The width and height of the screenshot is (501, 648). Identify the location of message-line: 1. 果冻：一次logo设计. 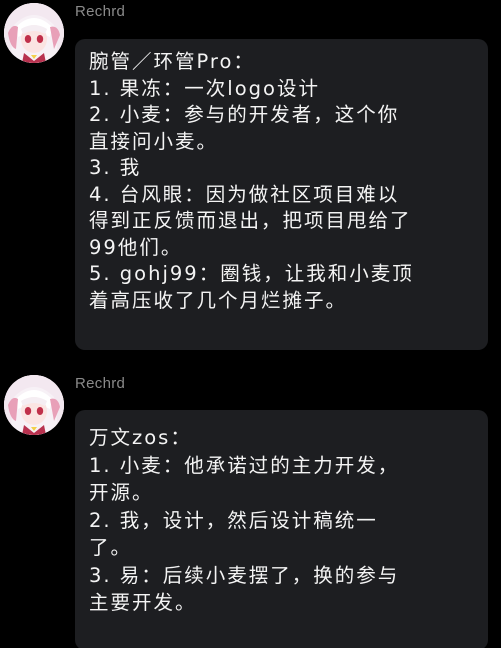
(204, 88).